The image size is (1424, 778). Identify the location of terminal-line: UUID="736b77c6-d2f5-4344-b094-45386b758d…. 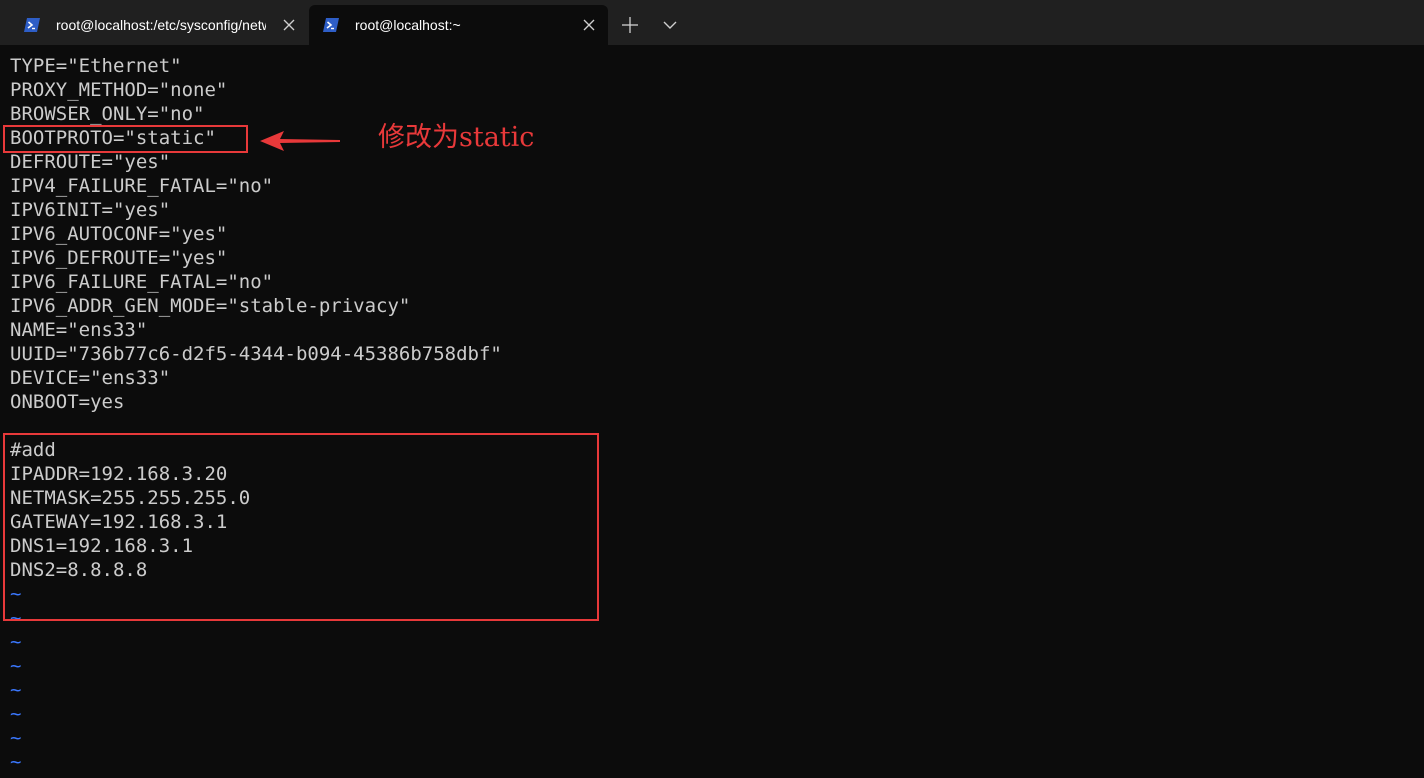
(256, 354).